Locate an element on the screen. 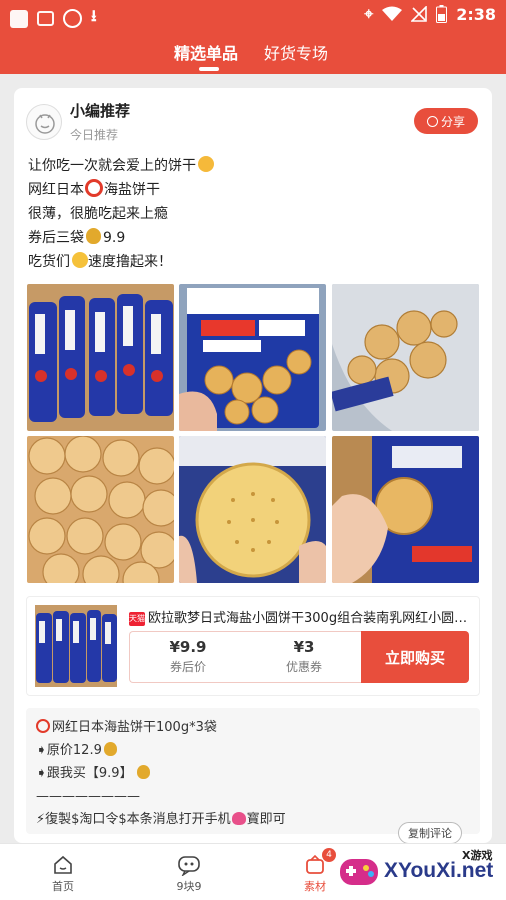 This screenshot has height=900, width=506. nav-home-label: 首页 is located at coordinates (63, 886).